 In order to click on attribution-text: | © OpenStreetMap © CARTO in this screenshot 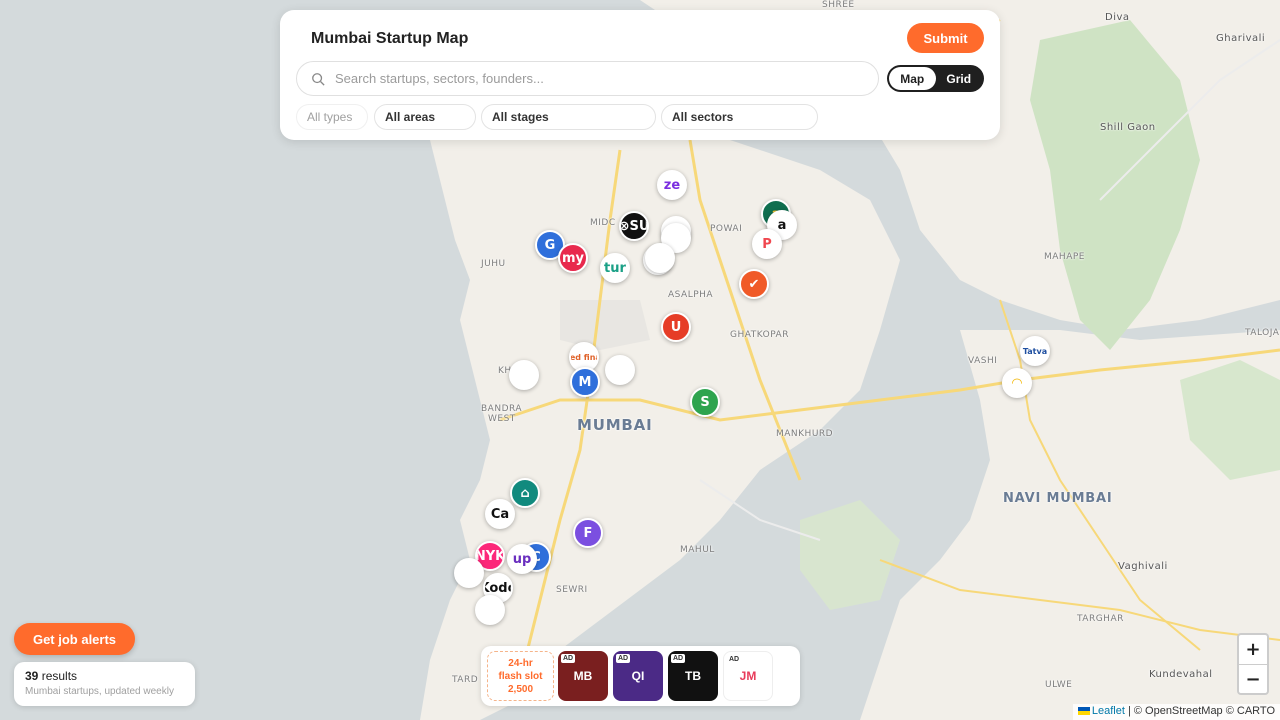, I will do `click(1199, 711)`.